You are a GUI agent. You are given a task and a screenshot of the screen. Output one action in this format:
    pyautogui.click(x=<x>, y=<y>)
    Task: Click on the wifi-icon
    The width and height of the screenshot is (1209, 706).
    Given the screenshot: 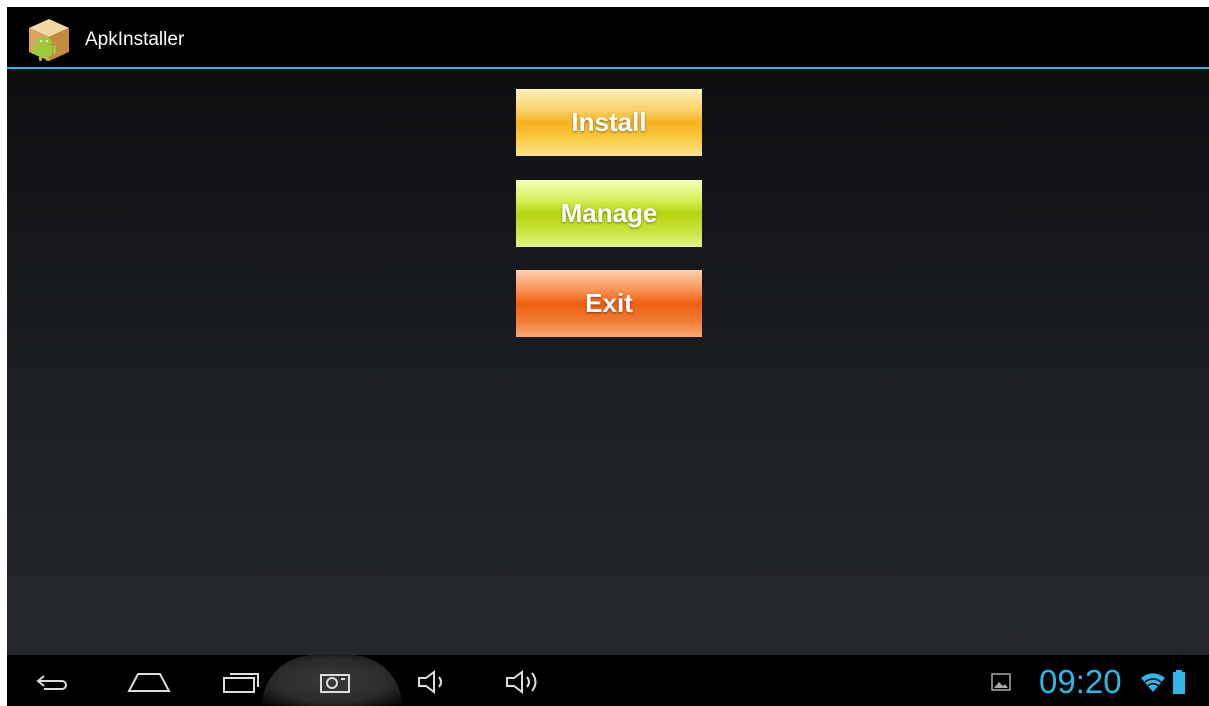 What is the action you would take?
    pyautogui.click(x=1153, y=682)
    